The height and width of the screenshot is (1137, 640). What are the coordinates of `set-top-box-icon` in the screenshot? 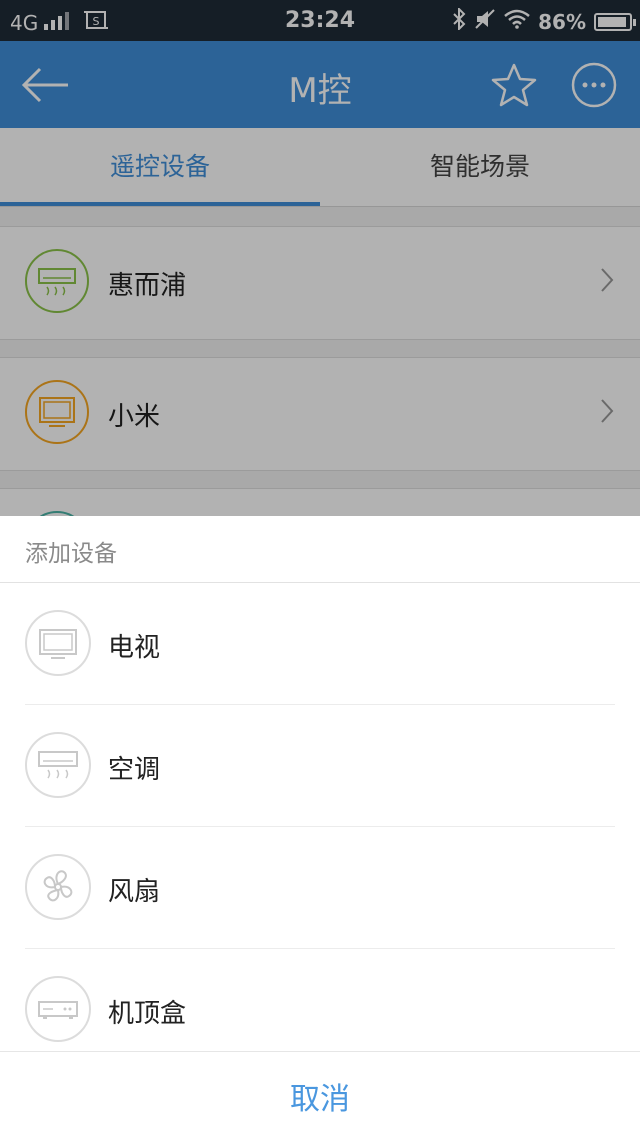 It's located at (58, 1010).